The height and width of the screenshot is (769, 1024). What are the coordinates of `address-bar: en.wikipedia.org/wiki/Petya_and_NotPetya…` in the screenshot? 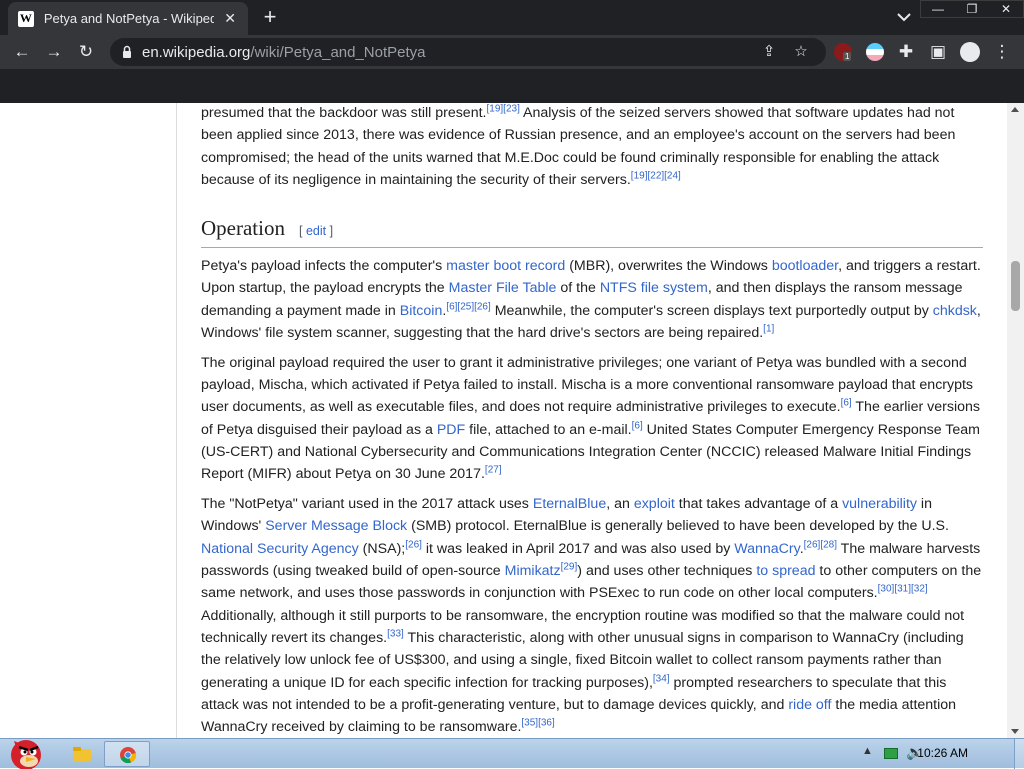 It's located at (468, 52).